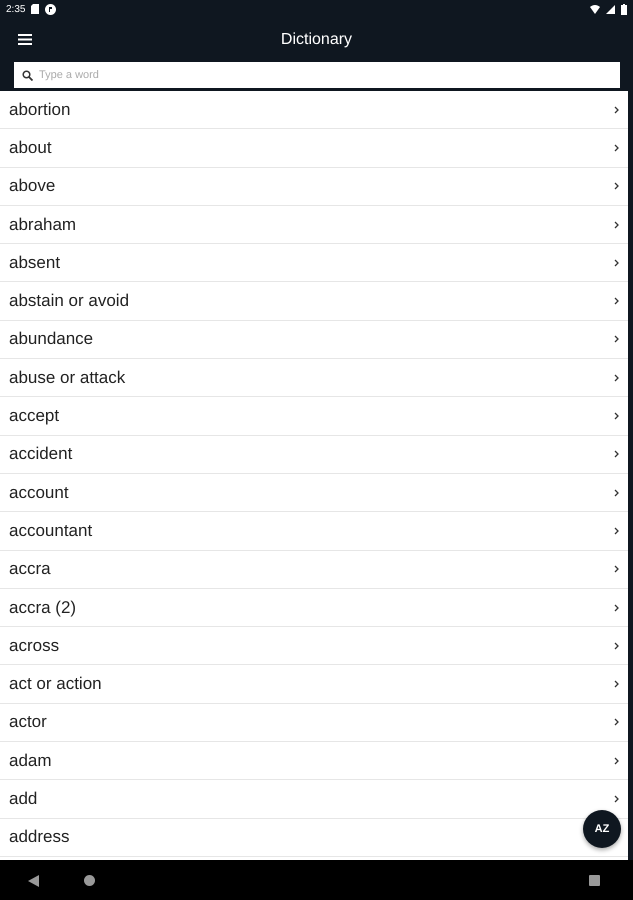 The height and width of the screenshot is (900, 633). I want to click on word-list-item: actor, so click(314, 723).